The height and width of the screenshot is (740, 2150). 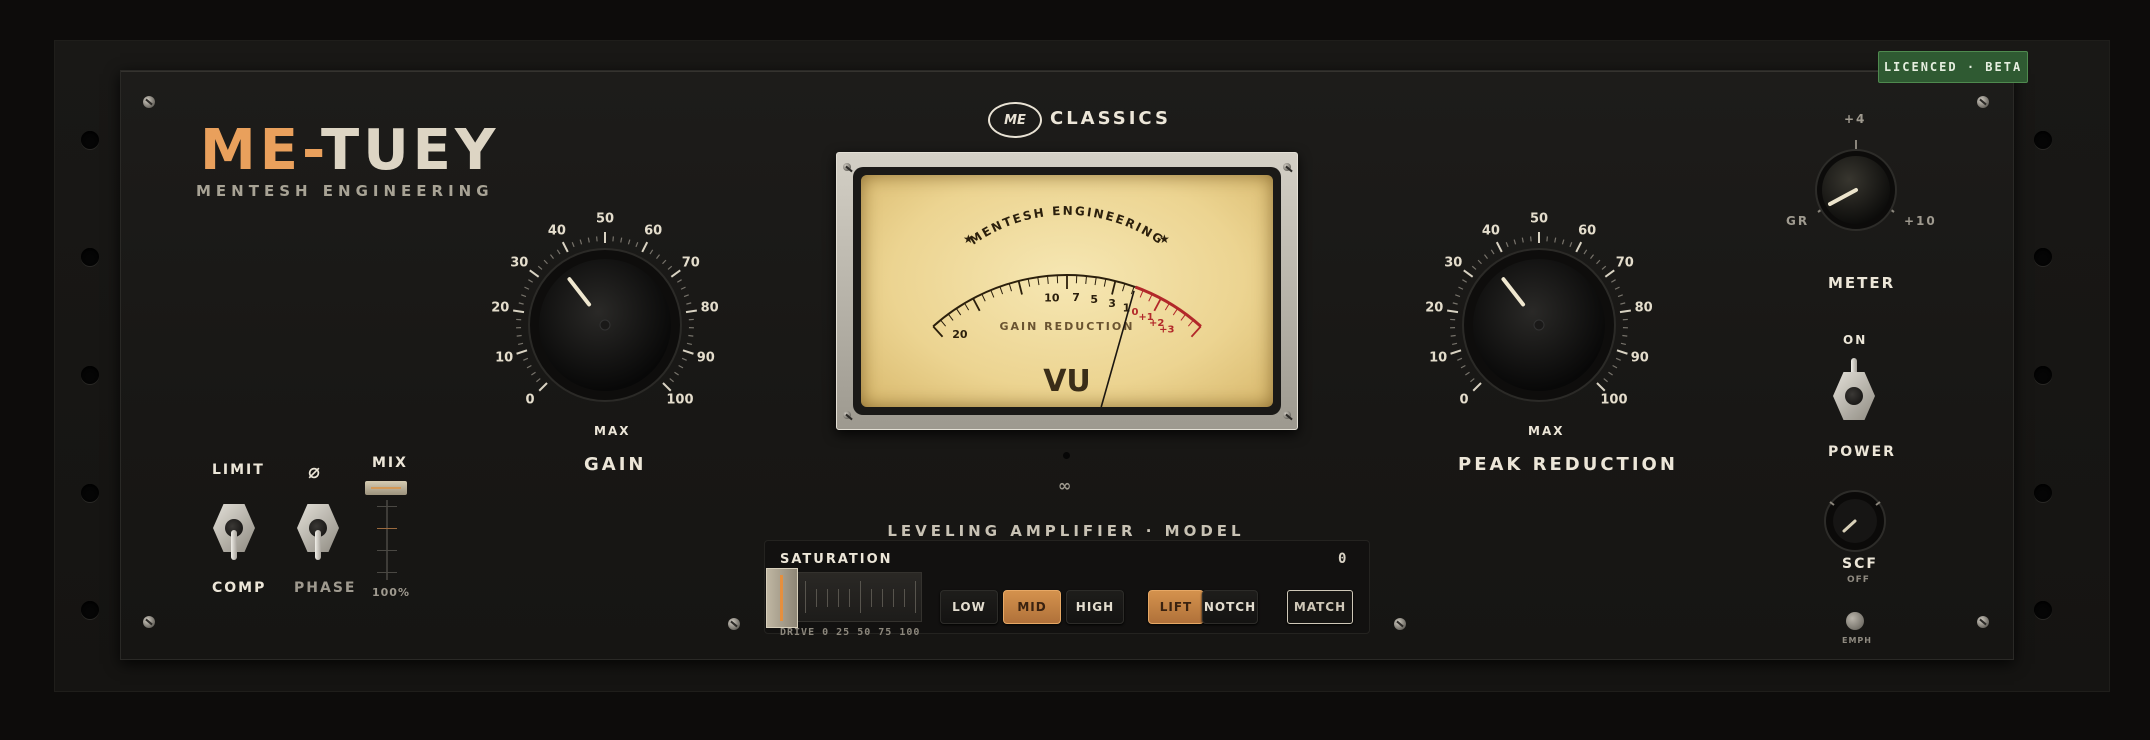 I want to click on toggle-nut, so click(x=1854, y=396).